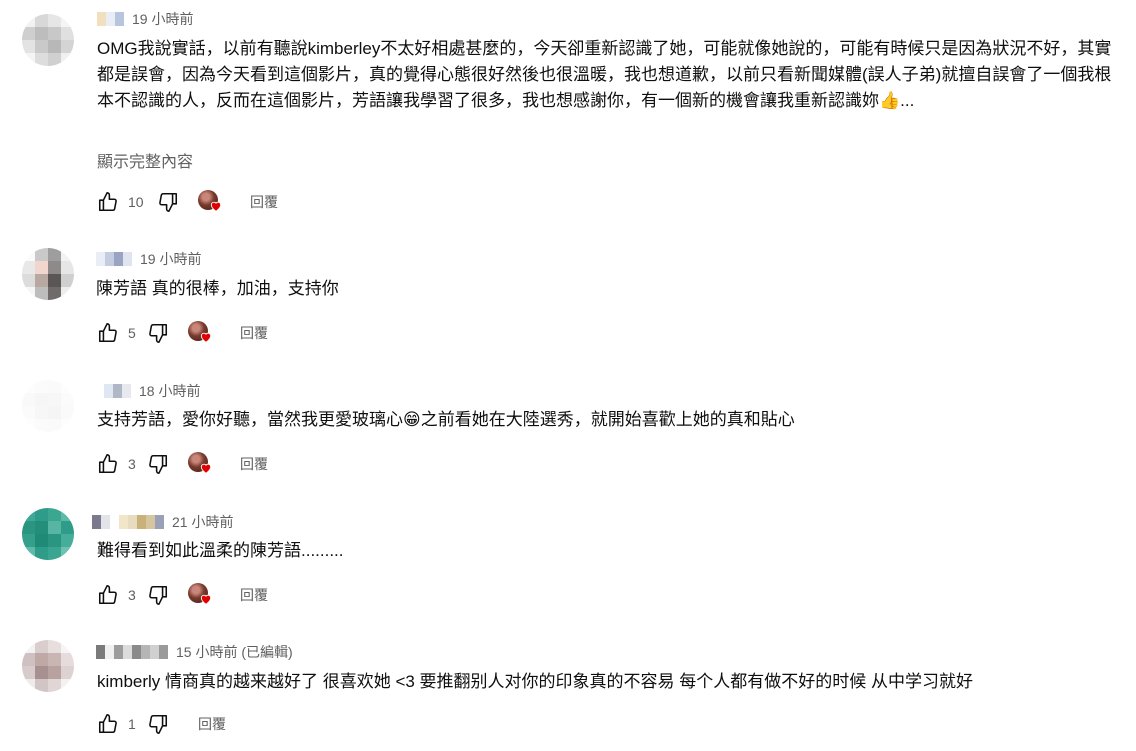  What do you see at coordinates (132, 333) in the screenshot?
I see `like-count: 5` at bounding box center [132, 333].